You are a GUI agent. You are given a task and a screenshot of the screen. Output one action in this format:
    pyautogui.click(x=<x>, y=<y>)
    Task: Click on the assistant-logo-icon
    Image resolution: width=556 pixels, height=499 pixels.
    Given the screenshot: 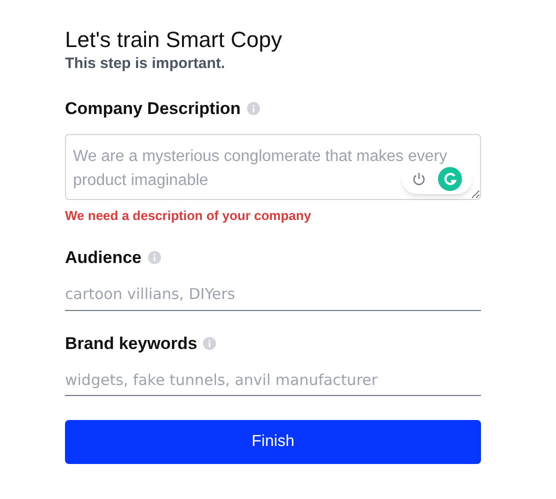 What is the action you would take?
    pyautogui.click(x=450, y=178)
    